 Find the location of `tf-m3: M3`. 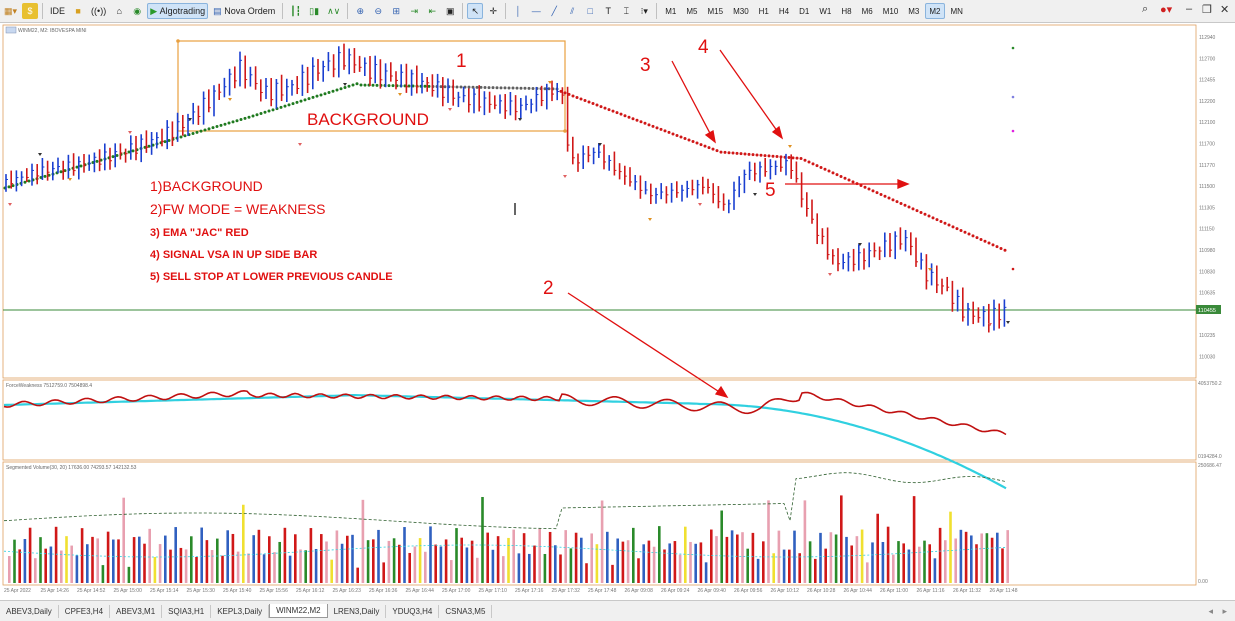

tf-m3: M3 is located at coordinates (913, 11).